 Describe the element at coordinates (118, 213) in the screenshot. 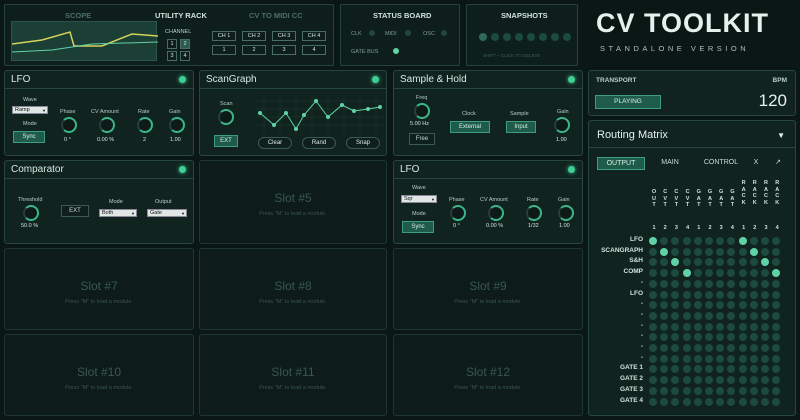

I see `comparator-mode-select: Both` at that location.